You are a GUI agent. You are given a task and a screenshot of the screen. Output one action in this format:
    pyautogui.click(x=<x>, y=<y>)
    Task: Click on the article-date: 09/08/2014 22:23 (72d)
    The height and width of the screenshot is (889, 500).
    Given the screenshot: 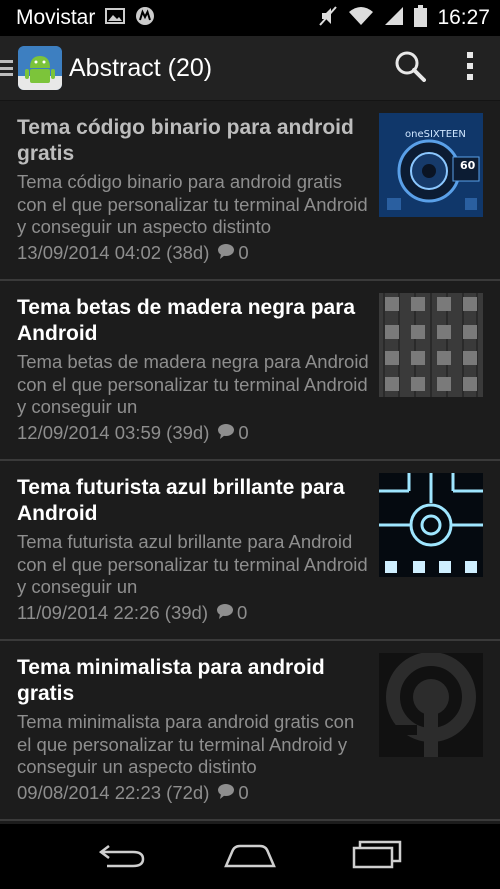 What is the action you would take?
    pyautogui.click(x=113, y=792)
    